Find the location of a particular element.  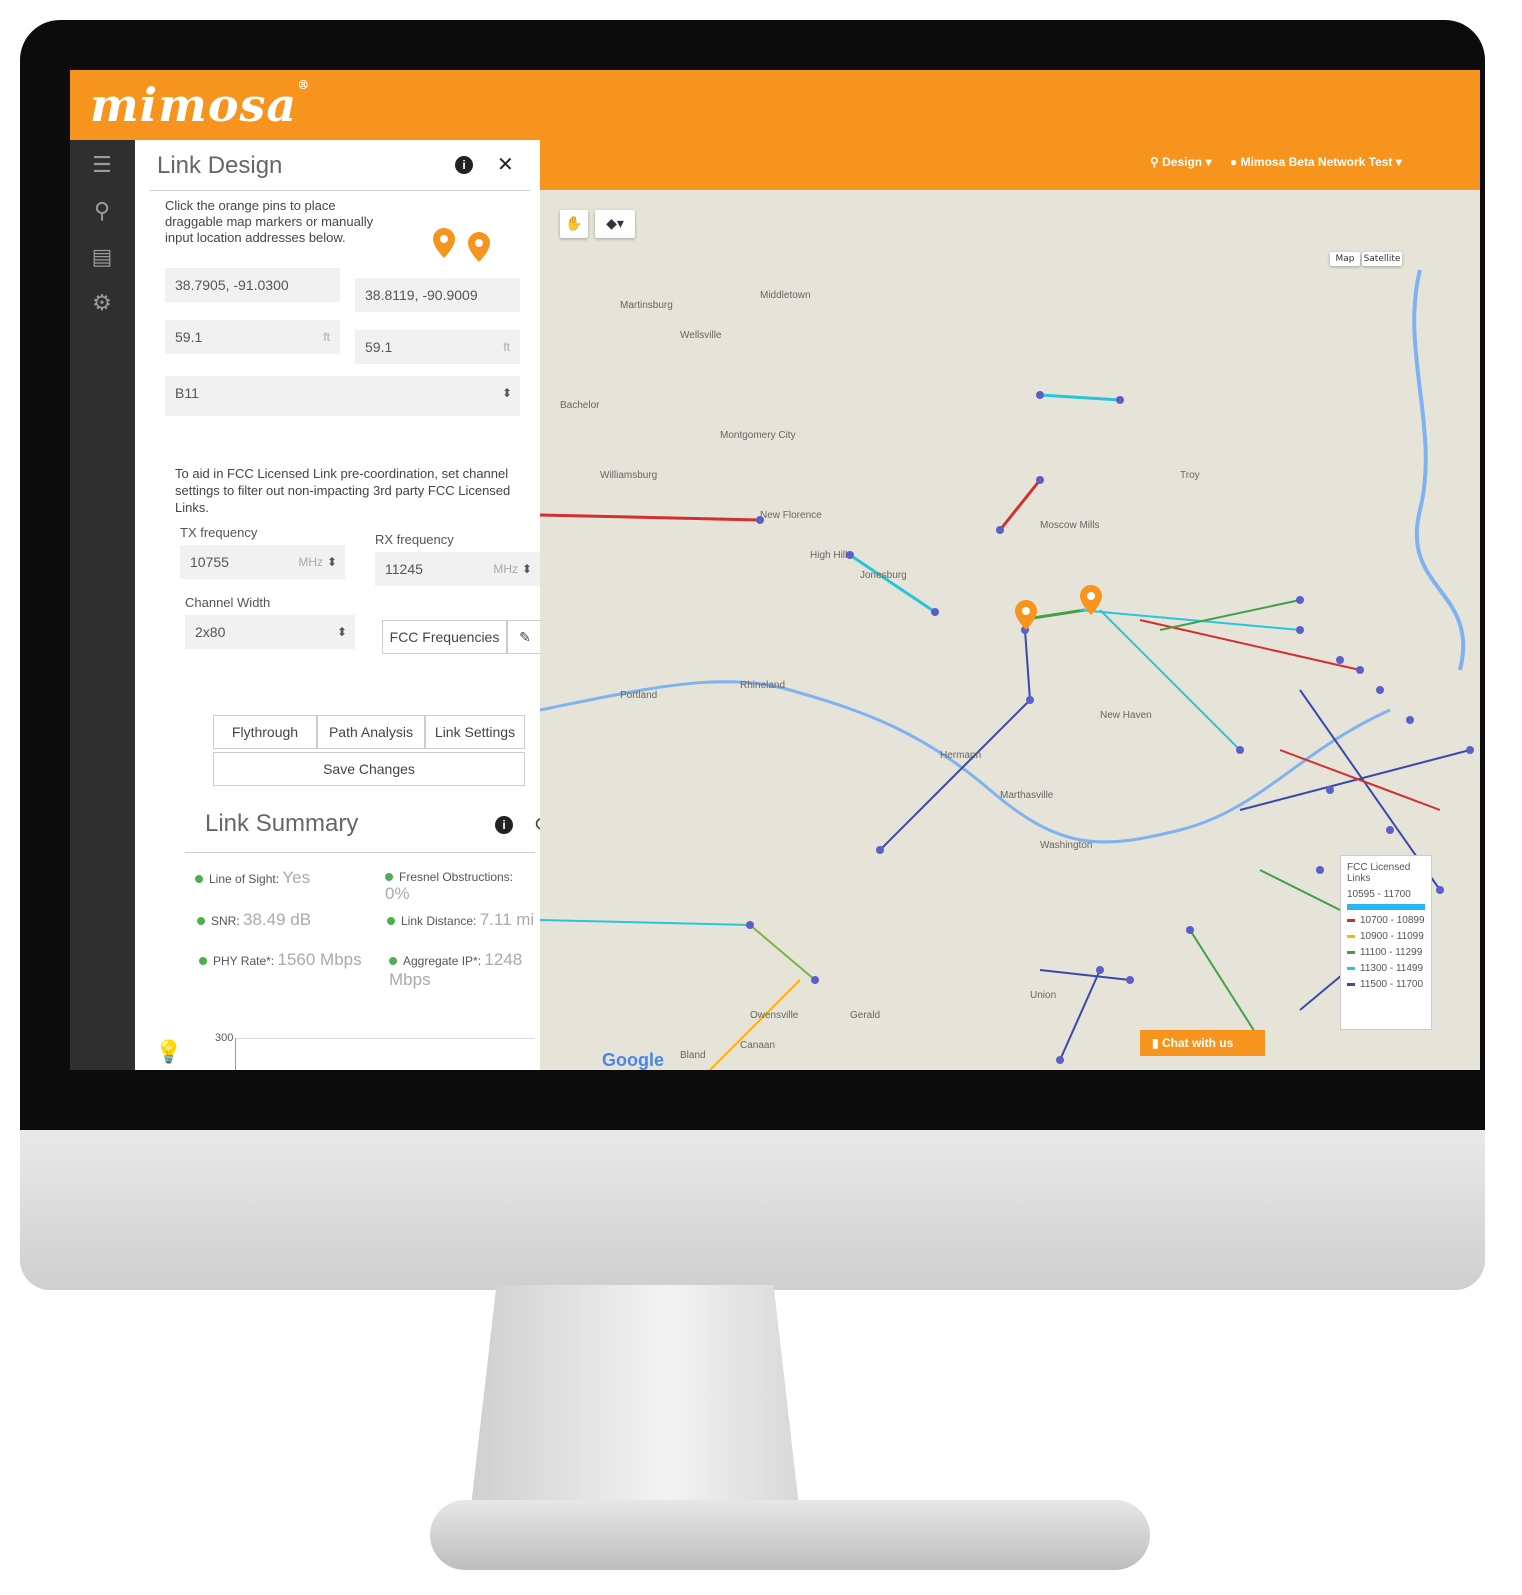

monitor-stand is located at coordinates (635, 1400).